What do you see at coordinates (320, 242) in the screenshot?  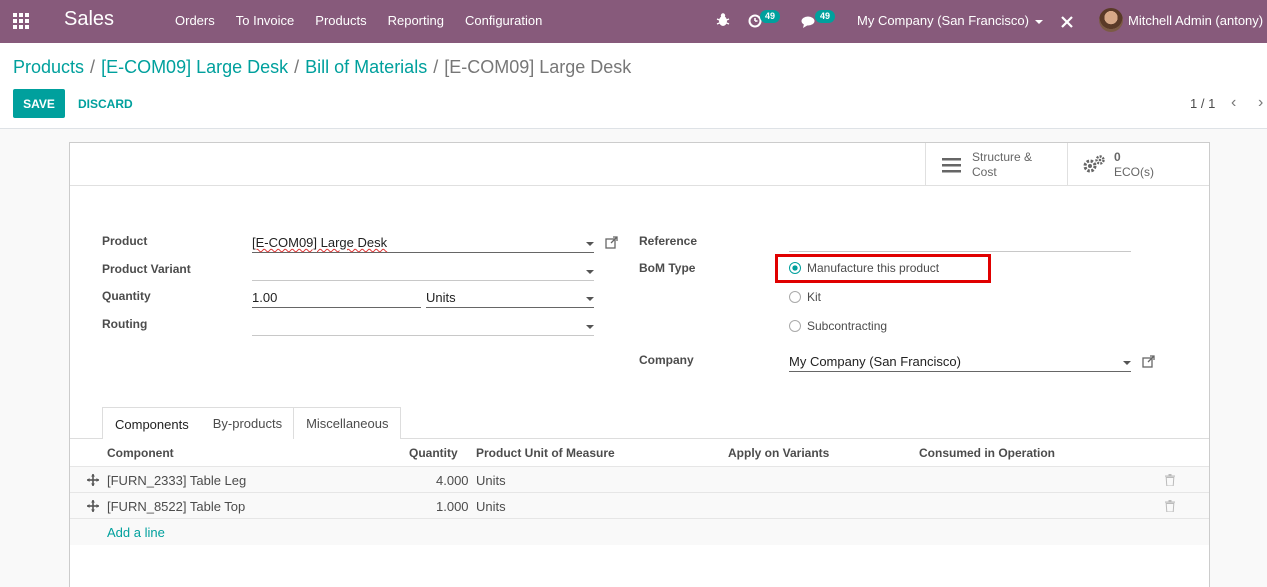 I see `product-value: [E-COM09] Large Desk` at bounding box center [320, 242].